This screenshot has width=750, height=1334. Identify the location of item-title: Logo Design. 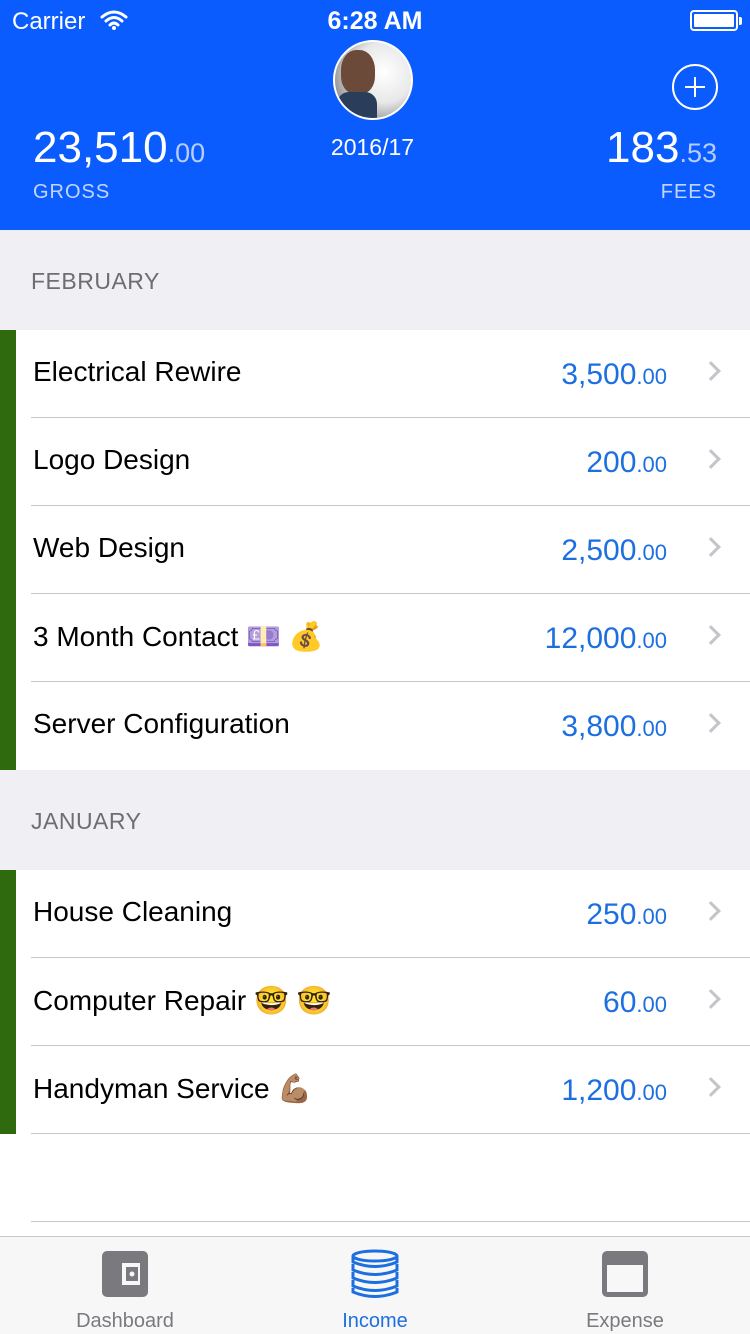
(112, 459).